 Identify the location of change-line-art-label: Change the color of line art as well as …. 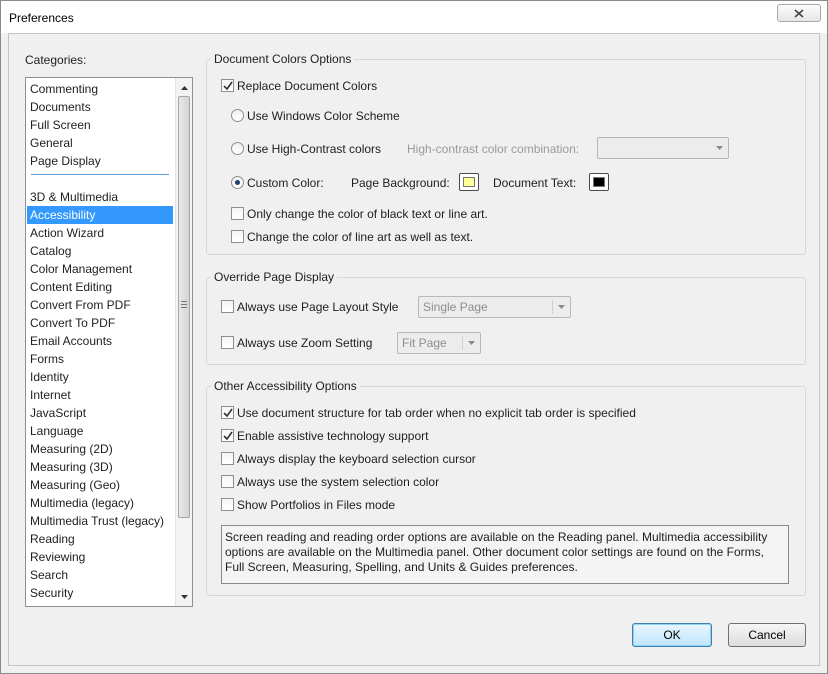
(360, 237).